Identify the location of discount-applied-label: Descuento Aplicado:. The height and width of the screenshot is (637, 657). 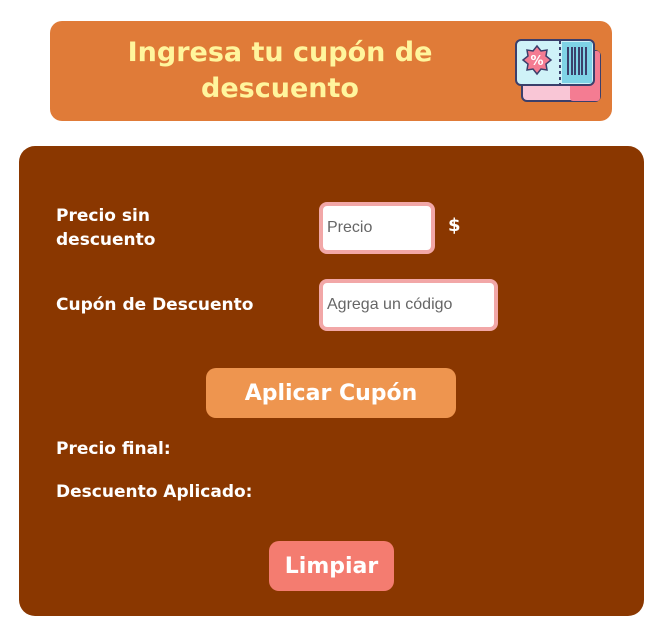
(154, 492).